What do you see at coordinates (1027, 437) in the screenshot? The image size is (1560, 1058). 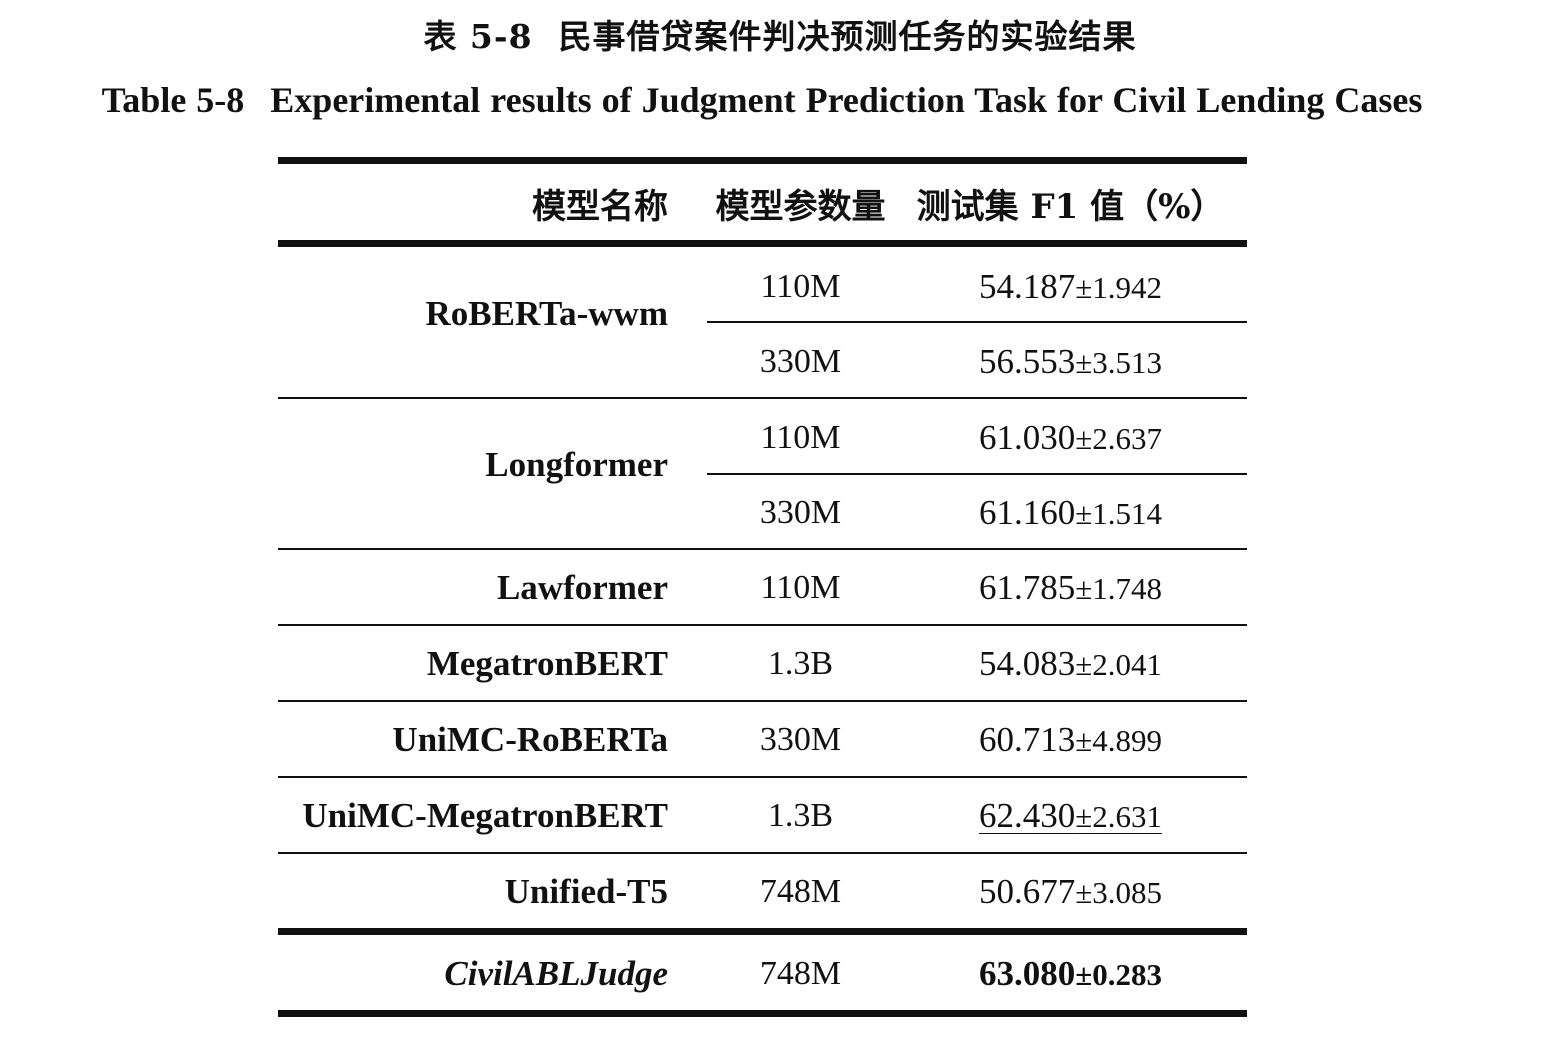 I see `f1-mean: 61.030` at bounding box center [1027, 437].